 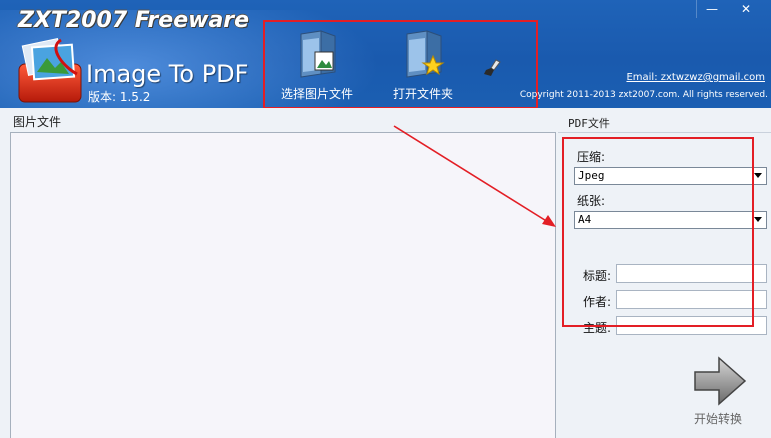 What do you see at coordinates (658, 232) in the screenshot?
I see `settings-highlight-annotation` at bounding box center [658, 232].